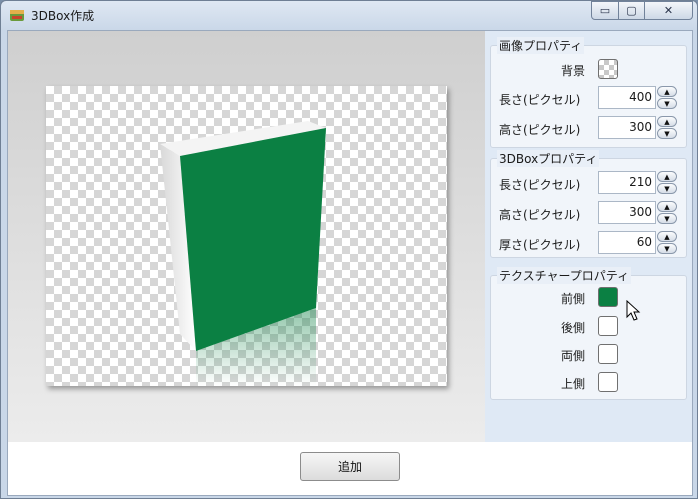 This screenshot has height=499, width=698. I want to click on top-texture-swatch, so click(608, 382).